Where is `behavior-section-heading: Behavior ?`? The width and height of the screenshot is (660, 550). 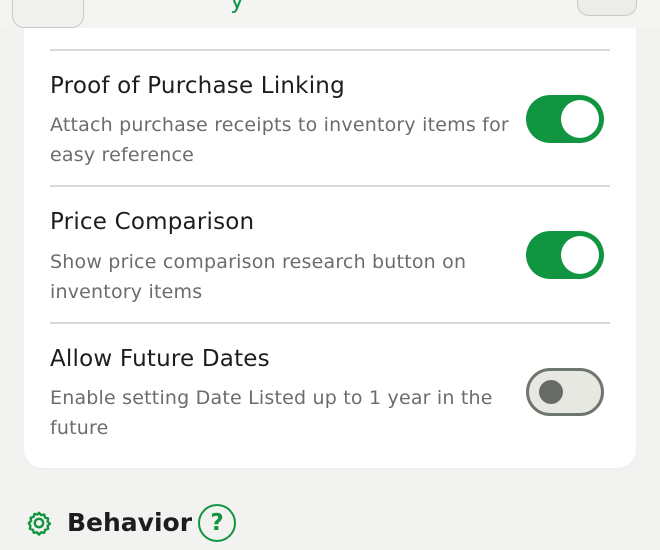
behavior-section-heading: Behavior ? is located at coordinates (174, 522).